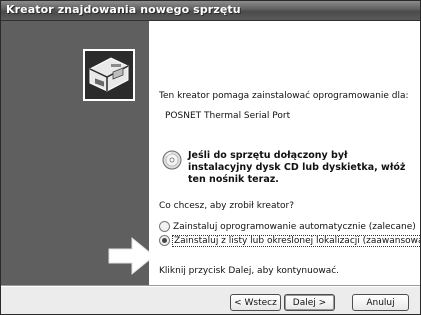  I want to click on question-text: Co chcesz, aby zrobił kreator?, so click(226, 206).